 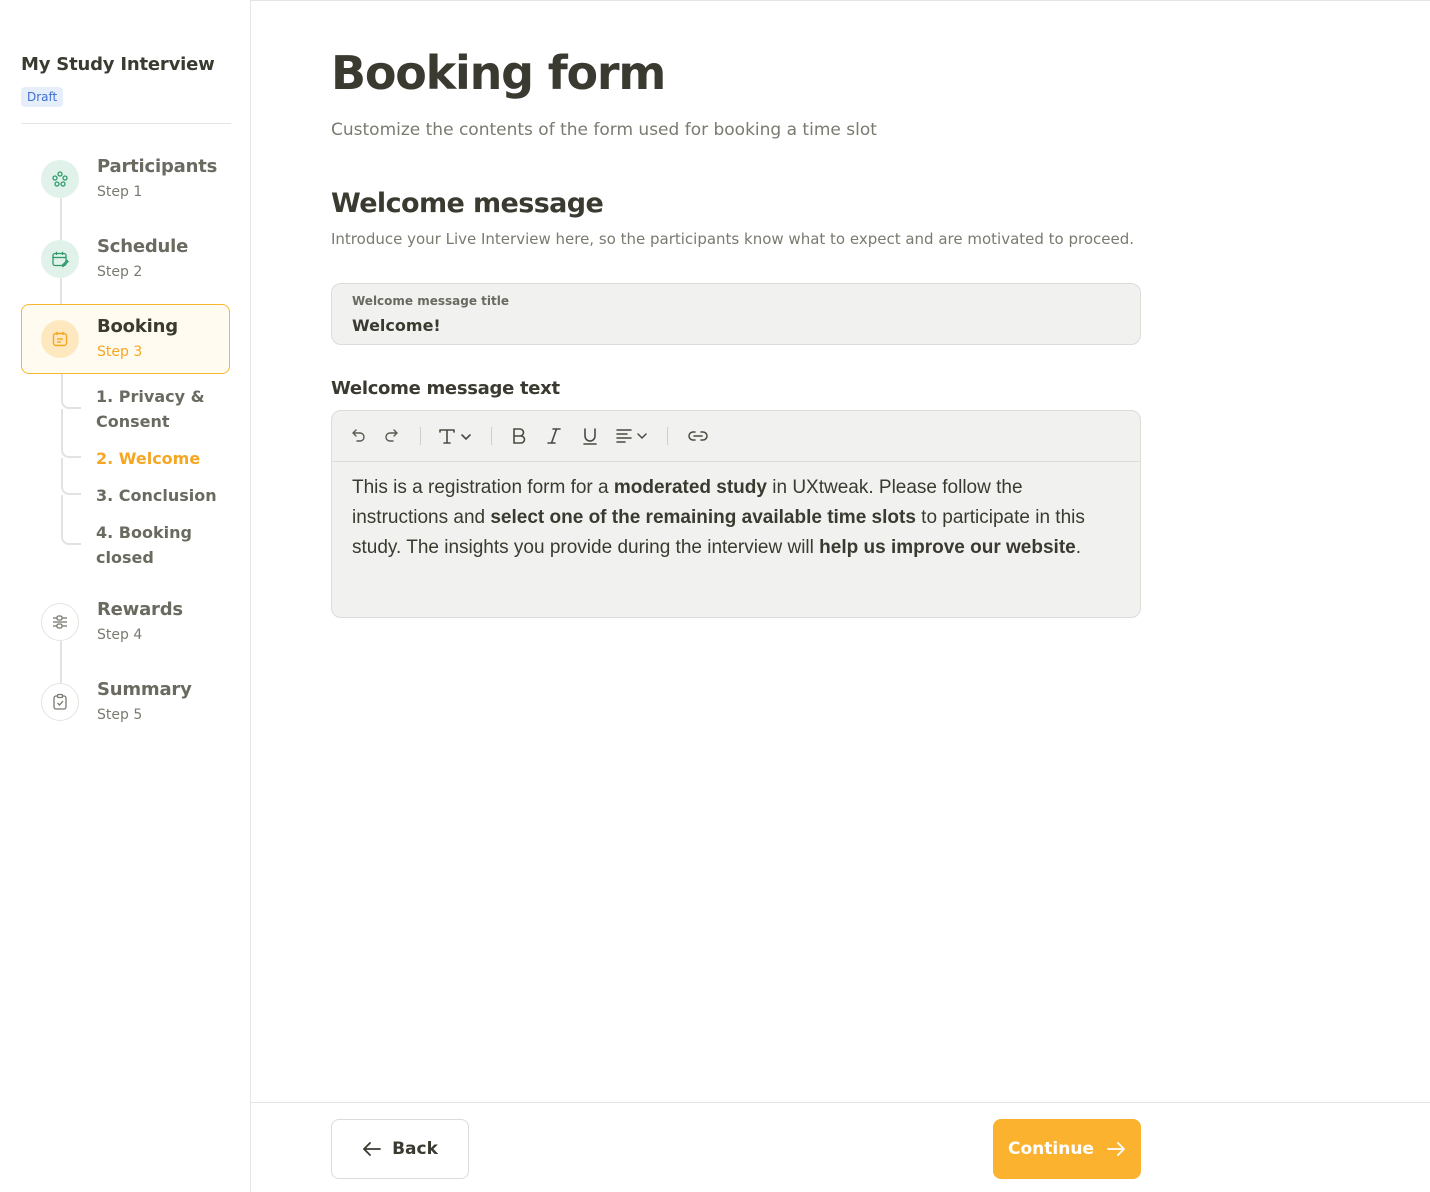 I want to click on arrow-right-icon, so click(x=1116, y=1149).